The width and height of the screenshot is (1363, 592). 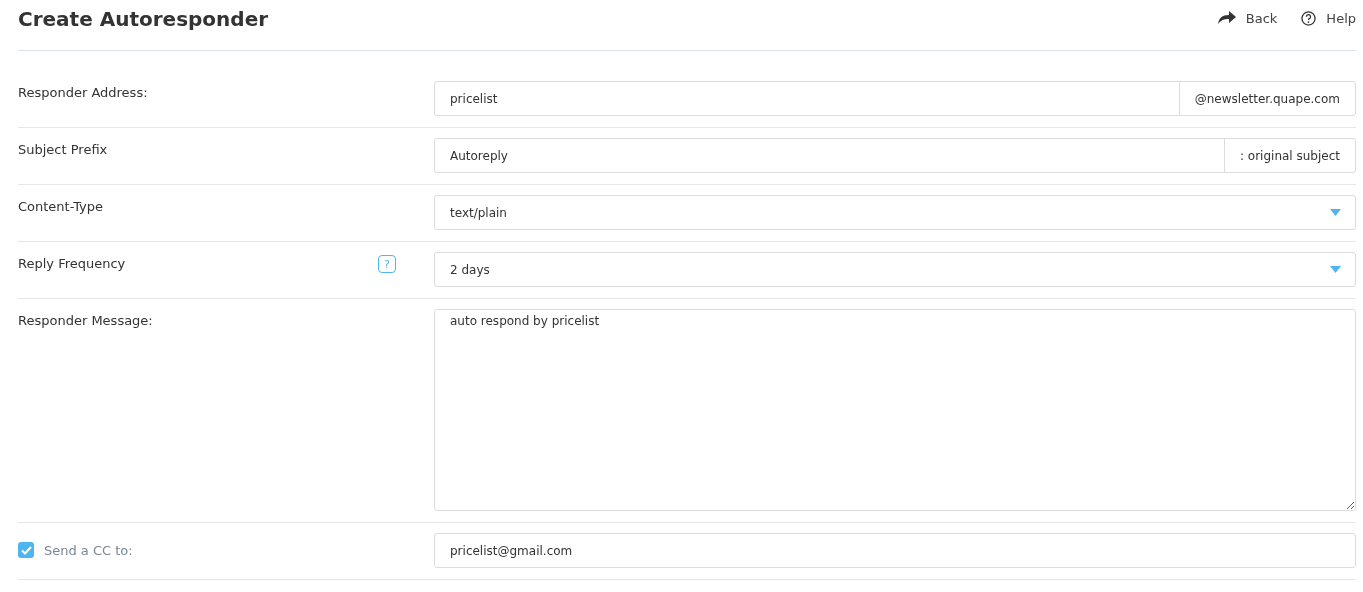 What do you see at coordinates (1226, 18) in the screenshot?
I see `share-arrow-icon` at bounding box center [1226, 18].